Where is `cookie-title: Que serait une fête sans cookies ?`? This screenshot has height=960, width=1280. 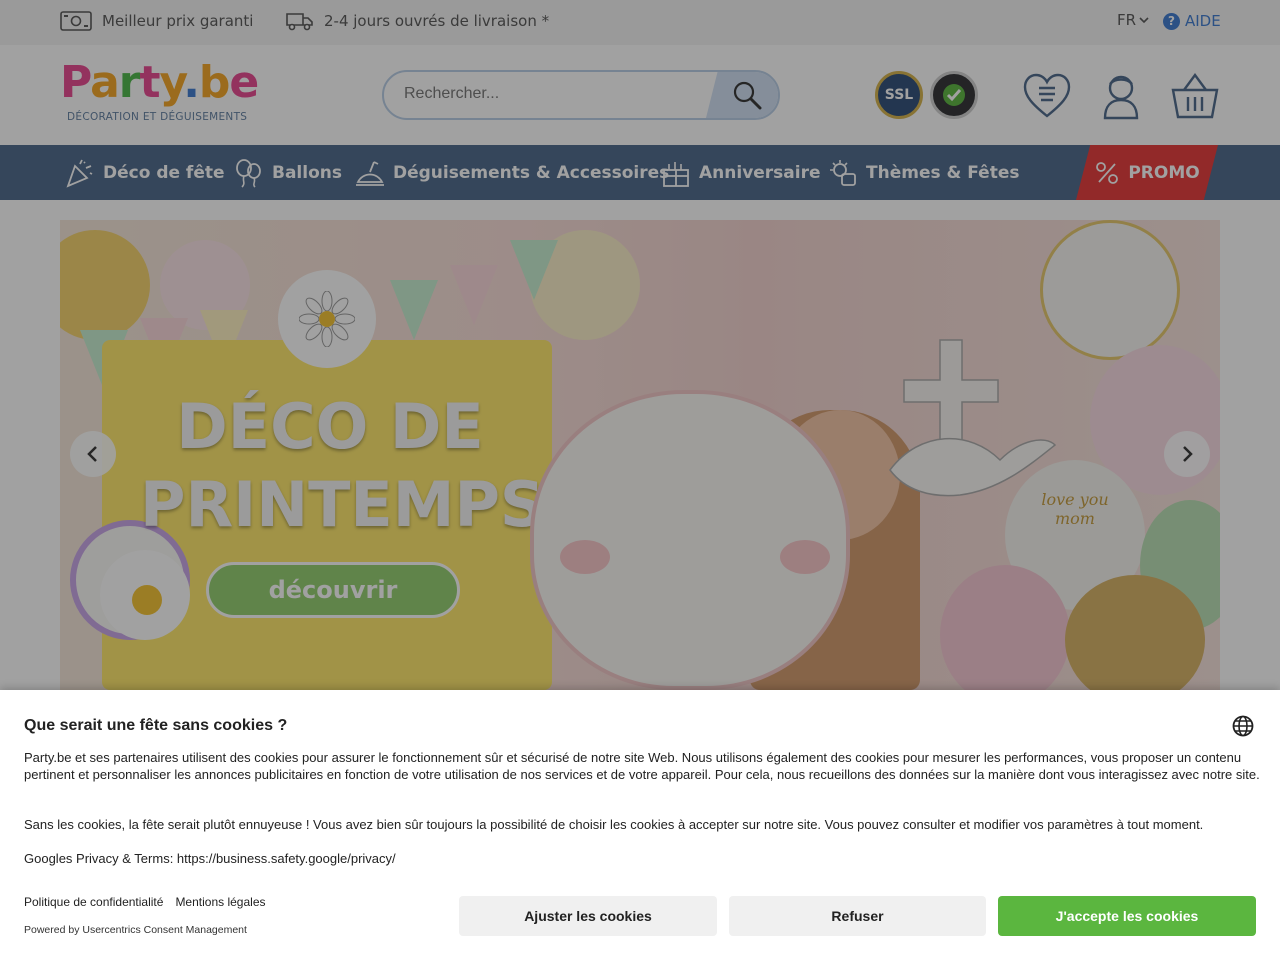 cookie-title: Que serait une fête sans cookies ? is located at coordinates (156, 725).